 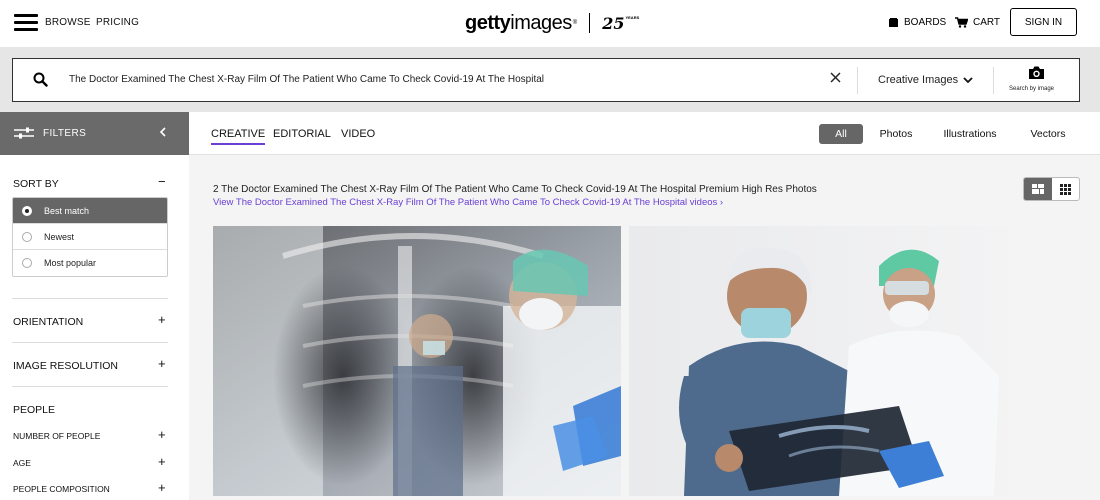 I want to click on filter-photos: Photos, so click(x=896, y=134).